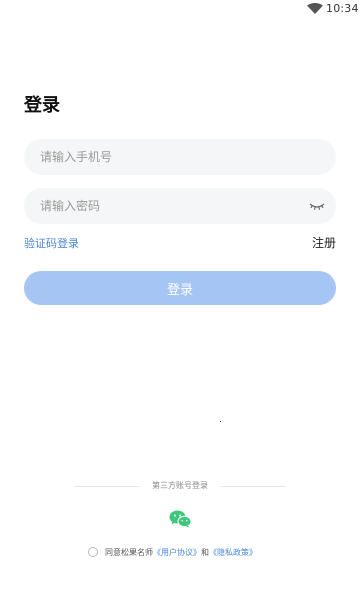 This screenshot has width=360, height=600. Describe the element at coordinates (205, 552) in the screenshot. I see `agreement-and: 和` at that location.